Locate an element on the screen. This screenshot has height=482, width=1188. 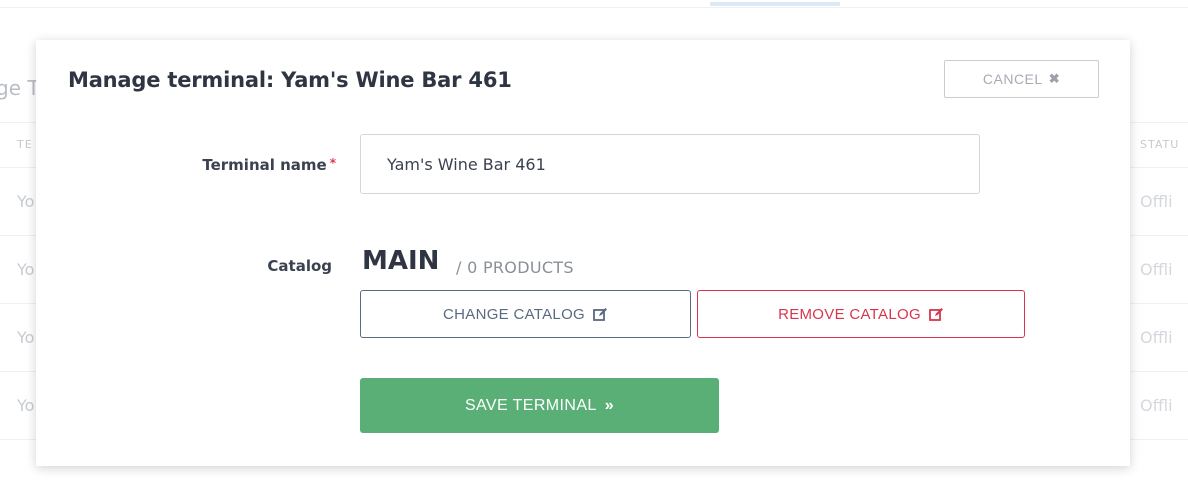
remove-catalog-button: REMOVE CATALOG is located at coordinates (861, 314).